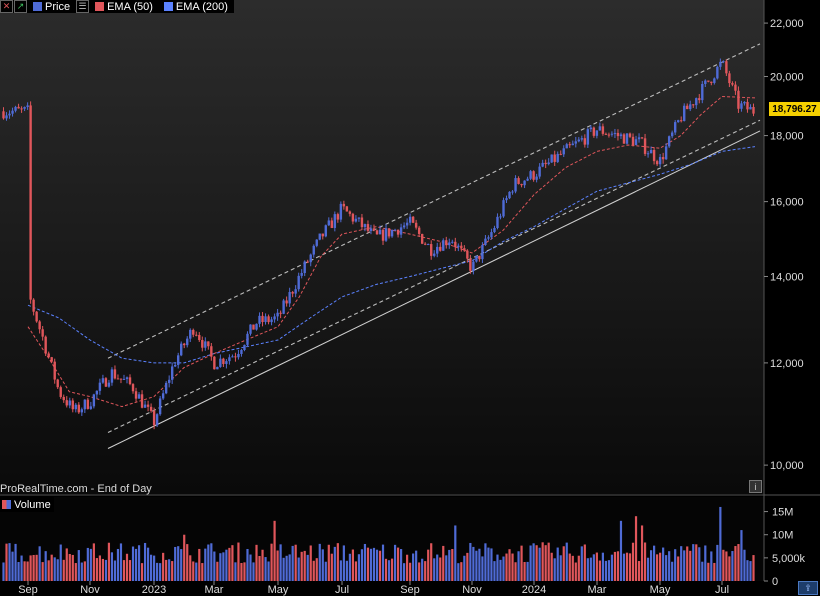  I want to click on ema50-legend-label: EMA (50), so click(130, 7).